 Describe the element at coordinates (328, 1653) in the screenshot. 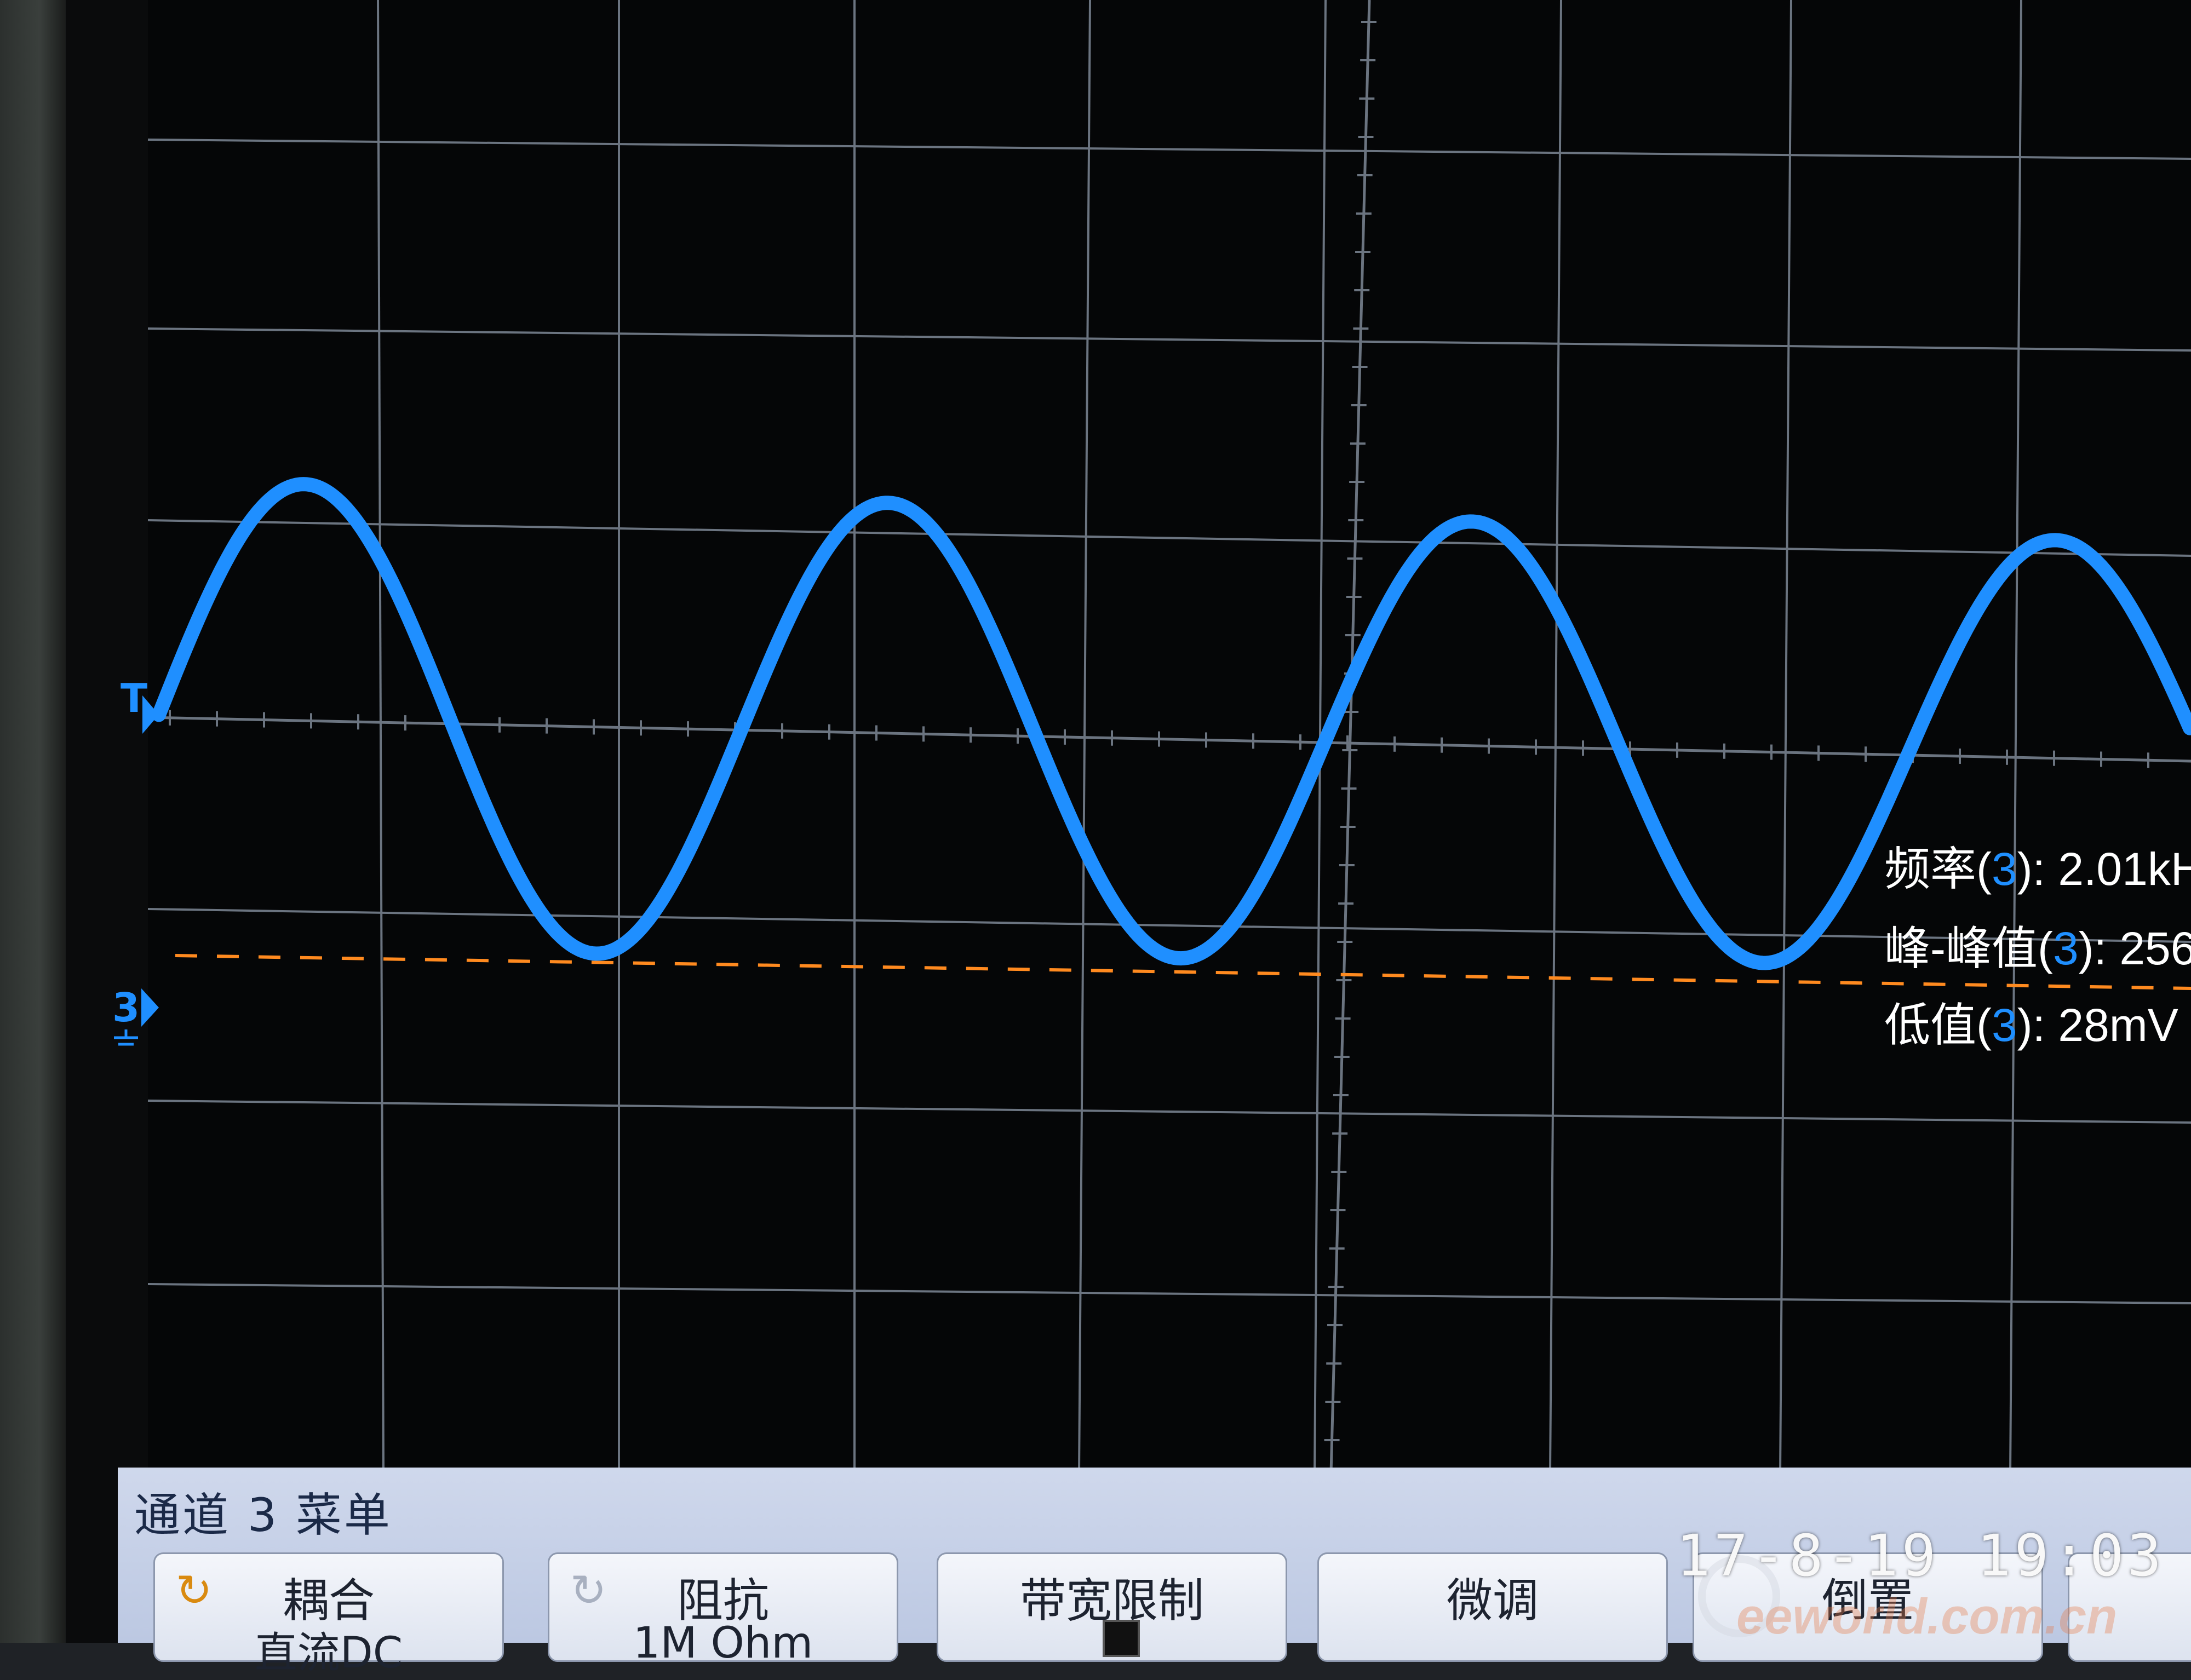

I see `softkey-value: 直流DC` at that location.